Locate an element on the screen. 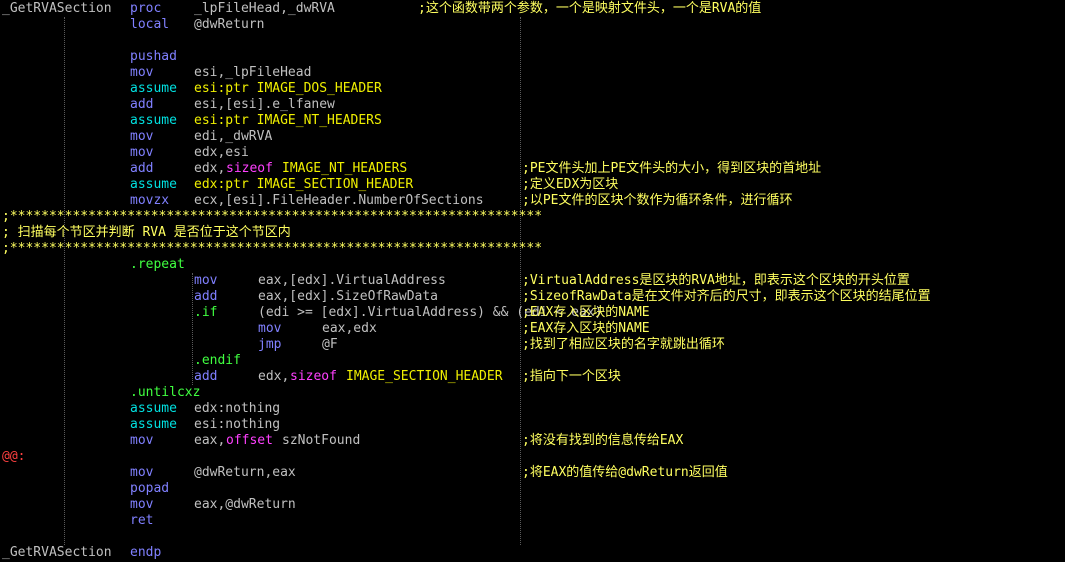 This screenshot has height=562, width=1065. code-token-comment: ;这个函数带两个参数，一个是映射文件头，一个是RVA的值 is located at coordinates (590, 8).